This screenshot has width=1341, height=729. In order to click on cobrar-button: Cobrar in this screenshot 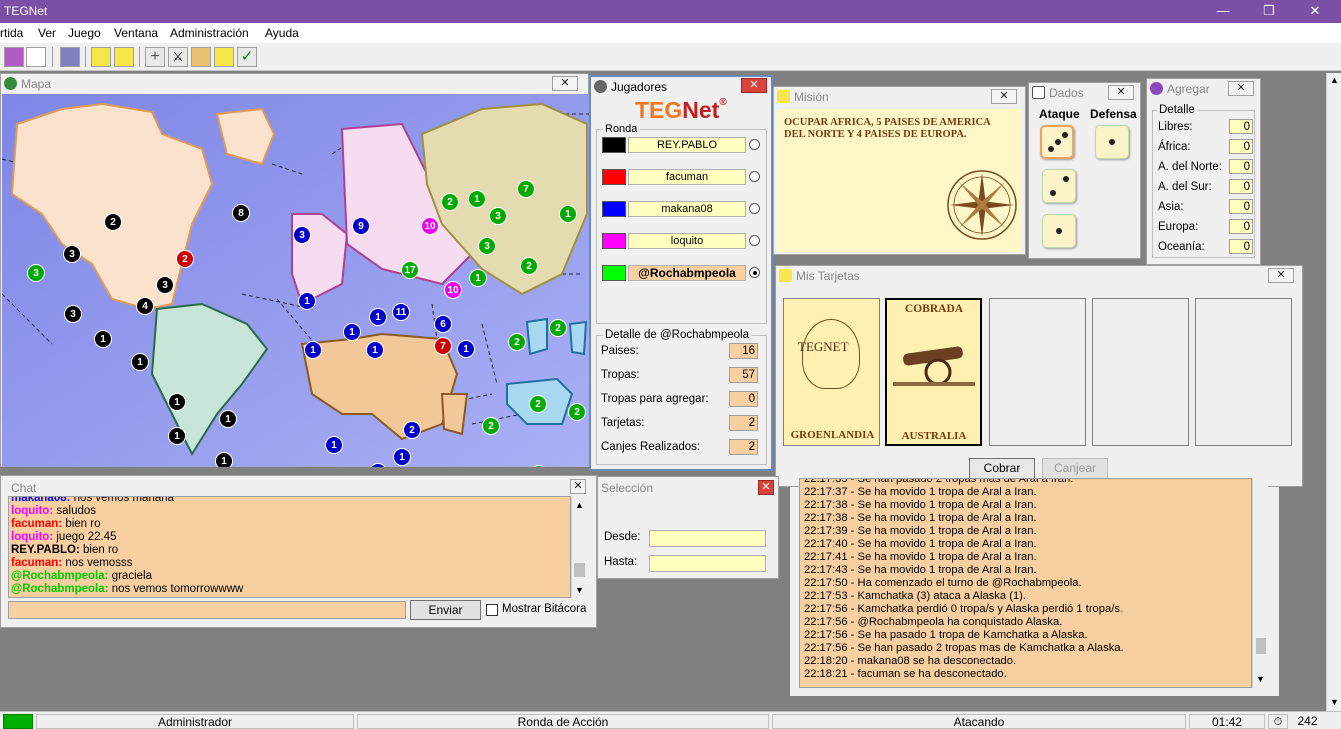, I will do `click(1002, 468)`.